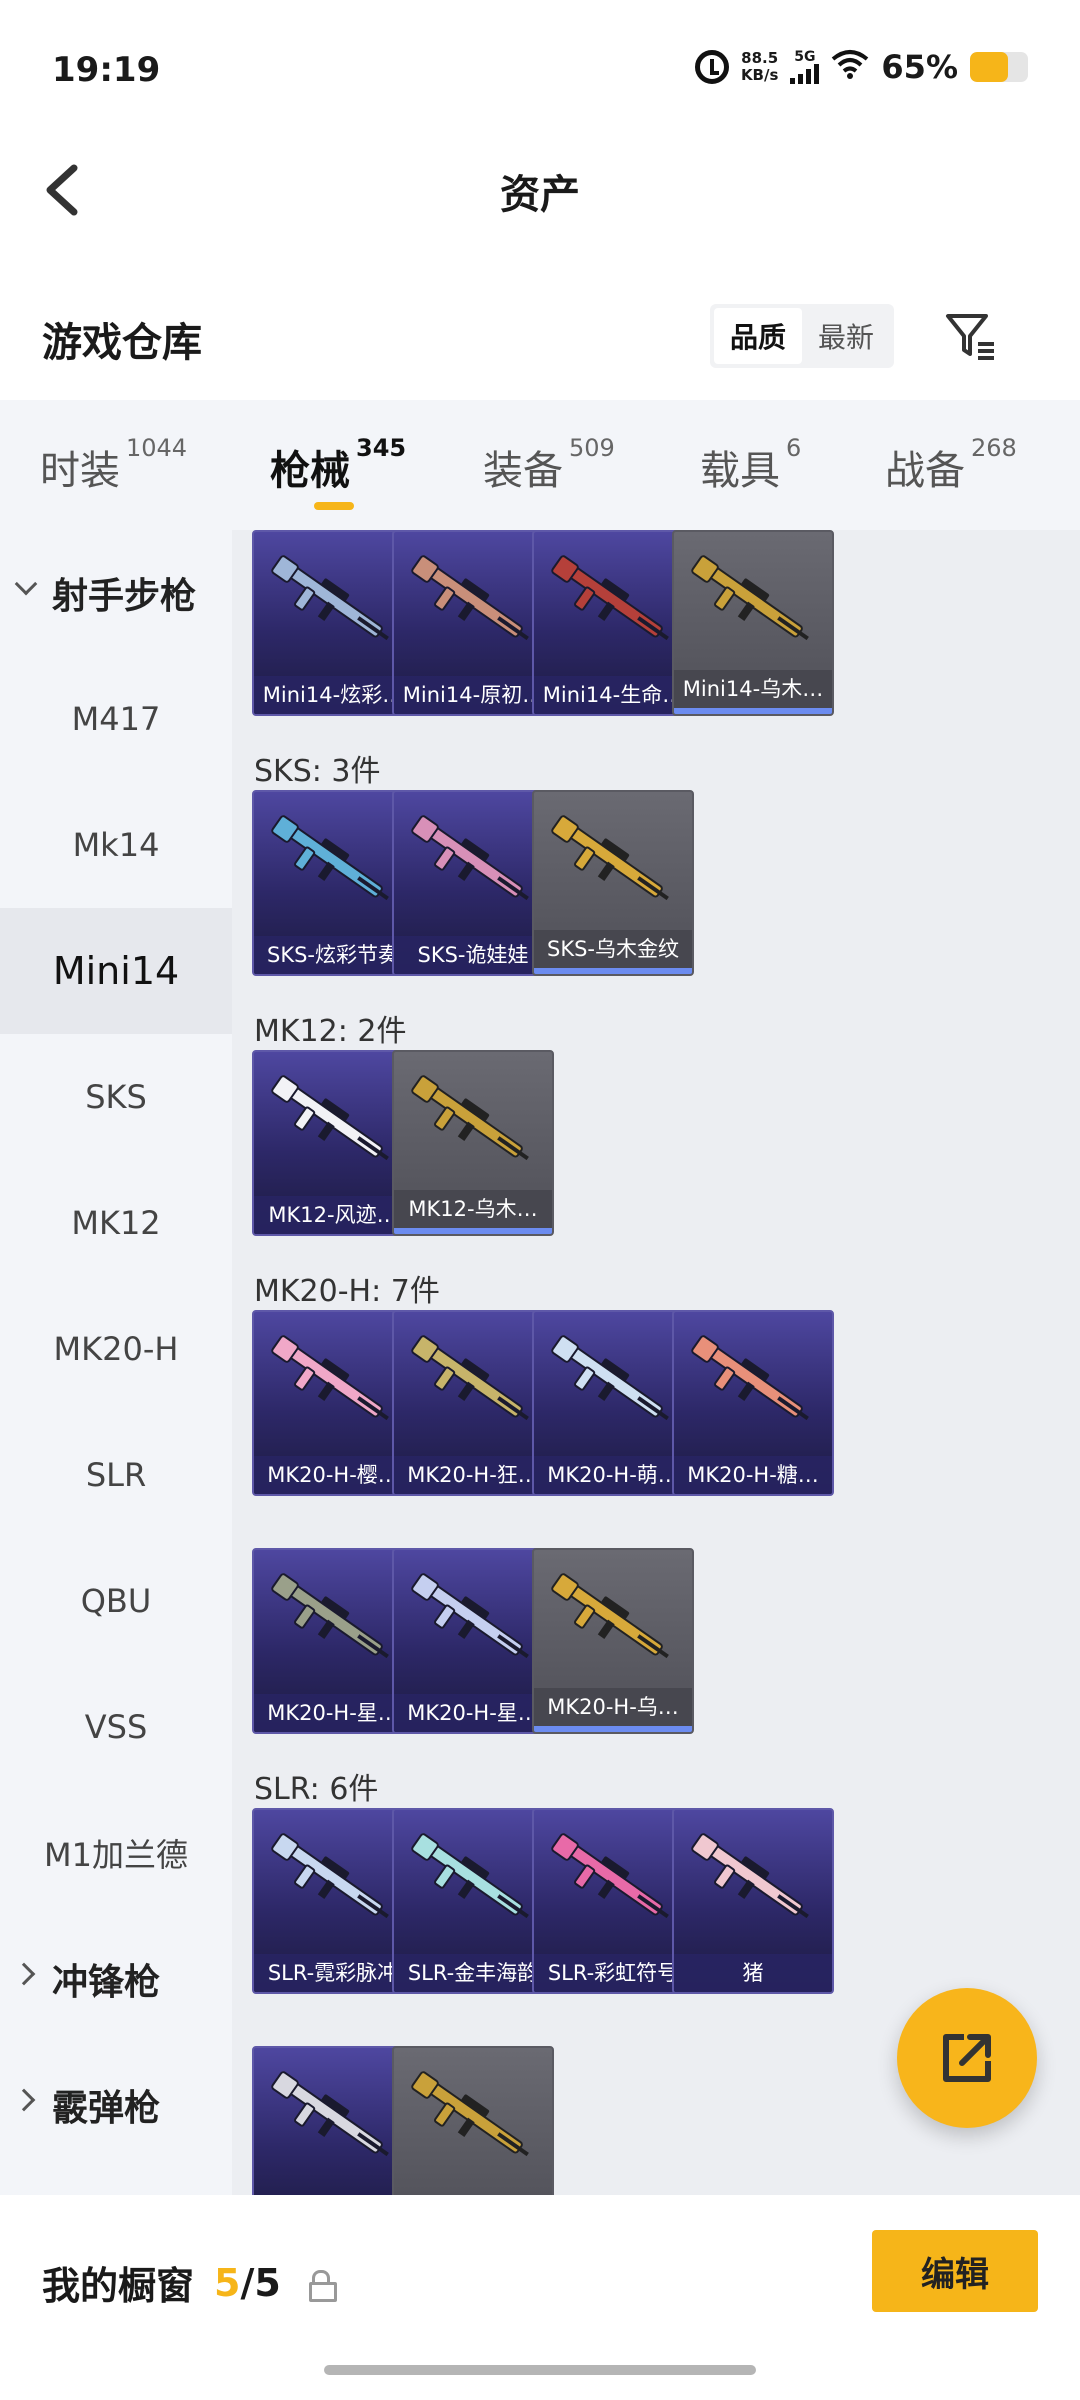  I want to click on weapon-card: SKS-乌木金纹, so click(613, 883).